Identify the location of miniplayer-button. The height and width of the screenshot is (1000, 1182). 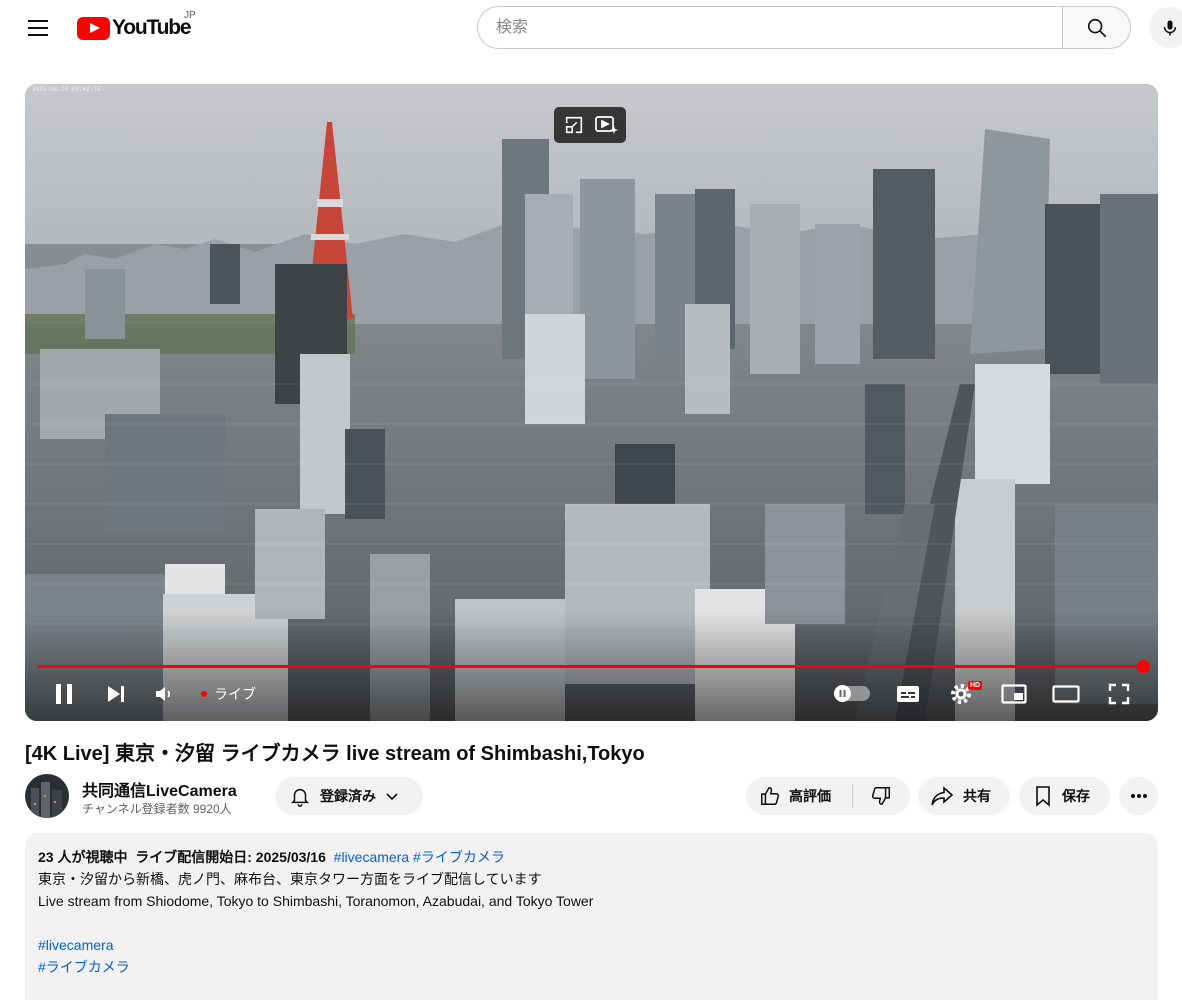
(1014, 694).